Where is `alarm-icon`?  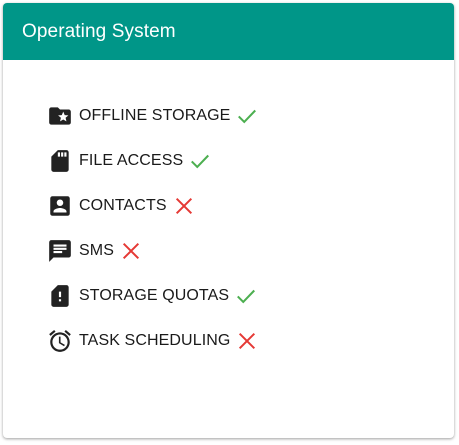
alarm-icon is located at coordinates (60, 341).